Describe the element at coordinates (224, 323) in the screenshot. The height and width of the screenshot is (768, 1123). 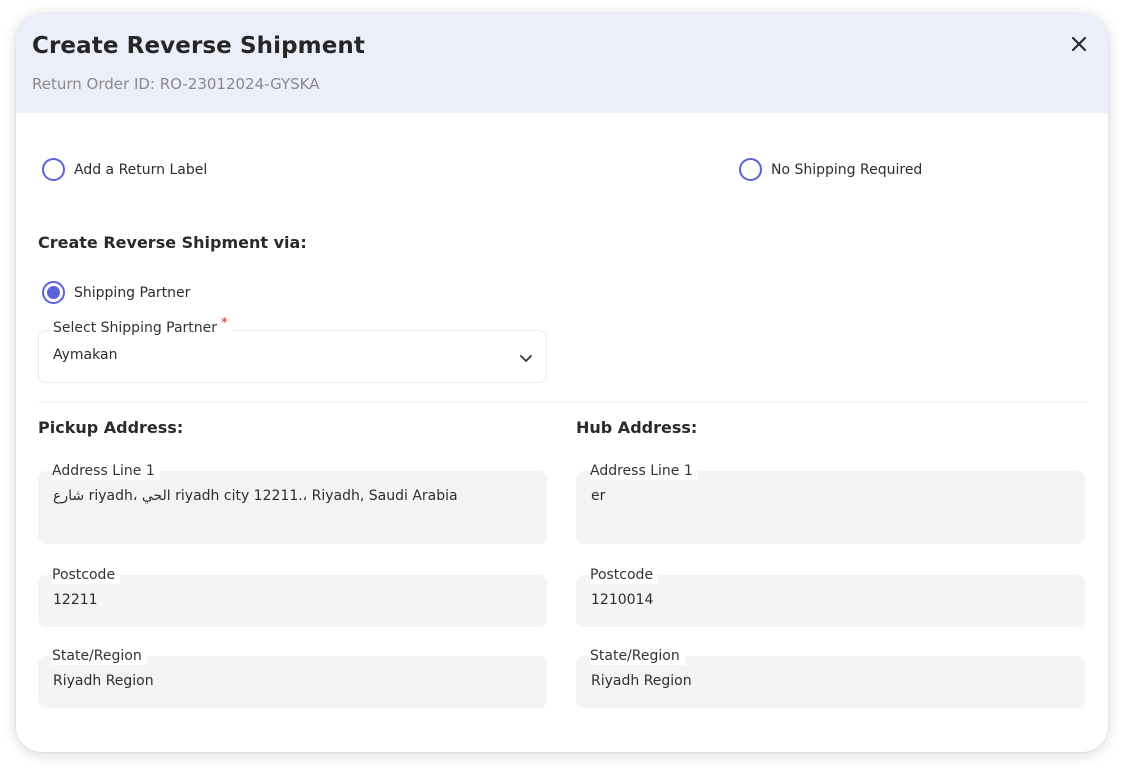
I see `required-marker: *` at that location.